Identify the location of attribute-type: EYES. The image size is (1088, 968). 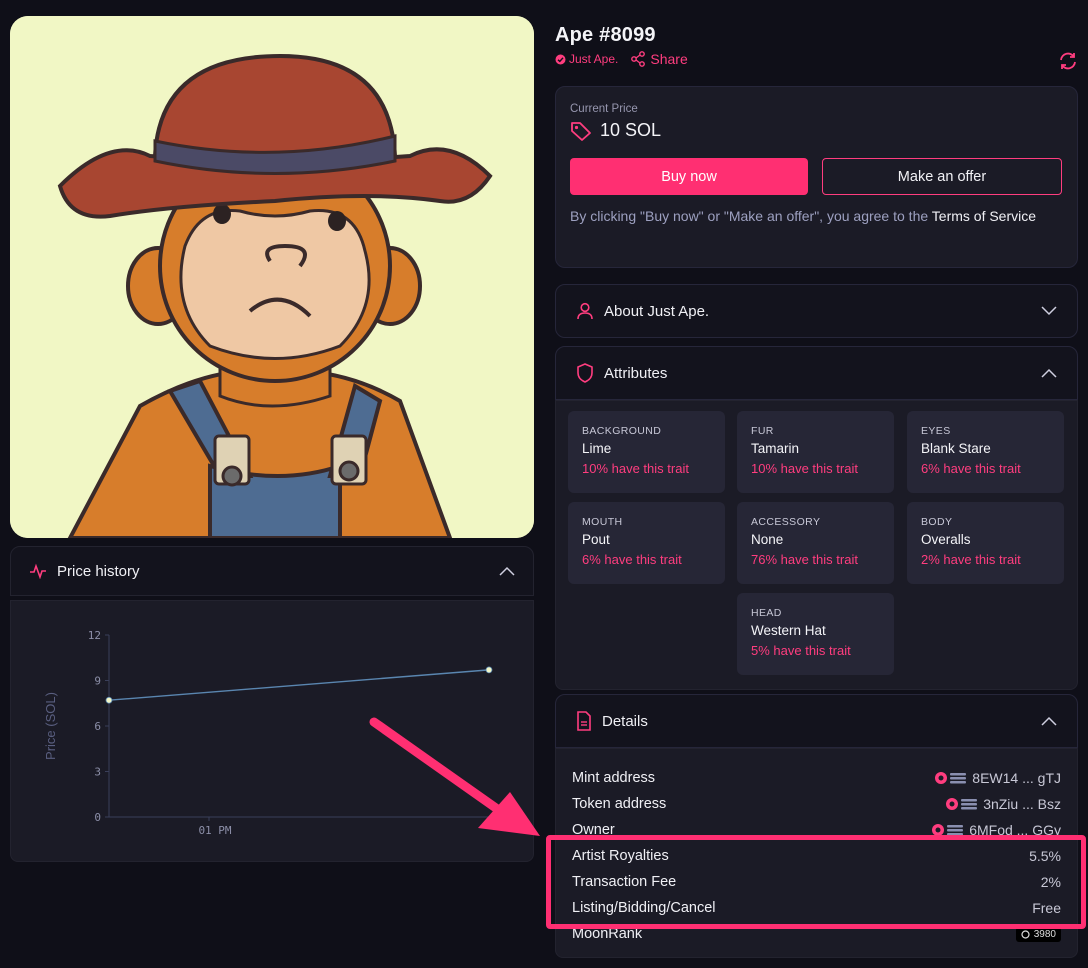
(936, 431).